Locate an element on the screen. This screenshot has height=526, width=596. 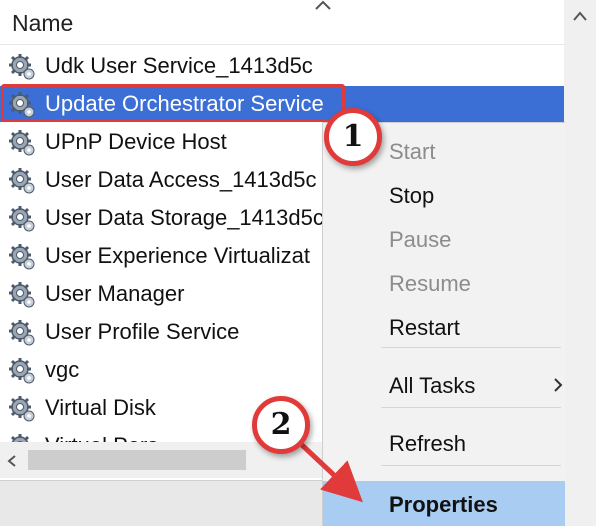
step-1-callout: 1 is located at coordinates (353, 137).